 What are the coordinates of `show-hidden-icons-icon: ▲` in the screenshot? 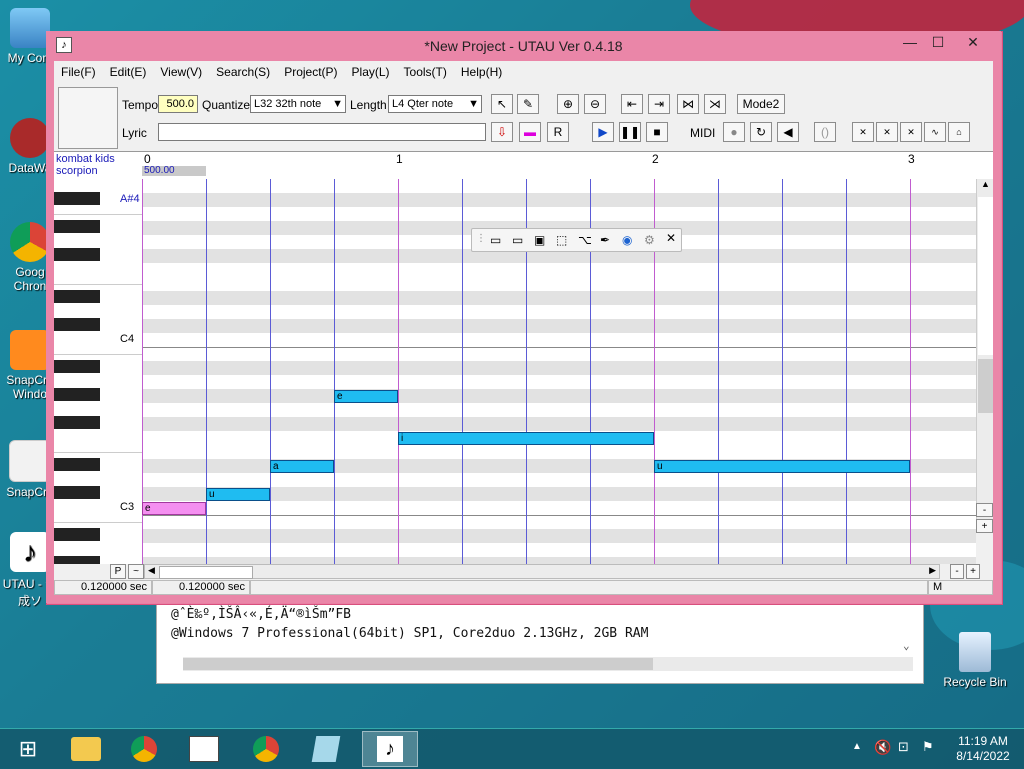 It's located at (857, 746).